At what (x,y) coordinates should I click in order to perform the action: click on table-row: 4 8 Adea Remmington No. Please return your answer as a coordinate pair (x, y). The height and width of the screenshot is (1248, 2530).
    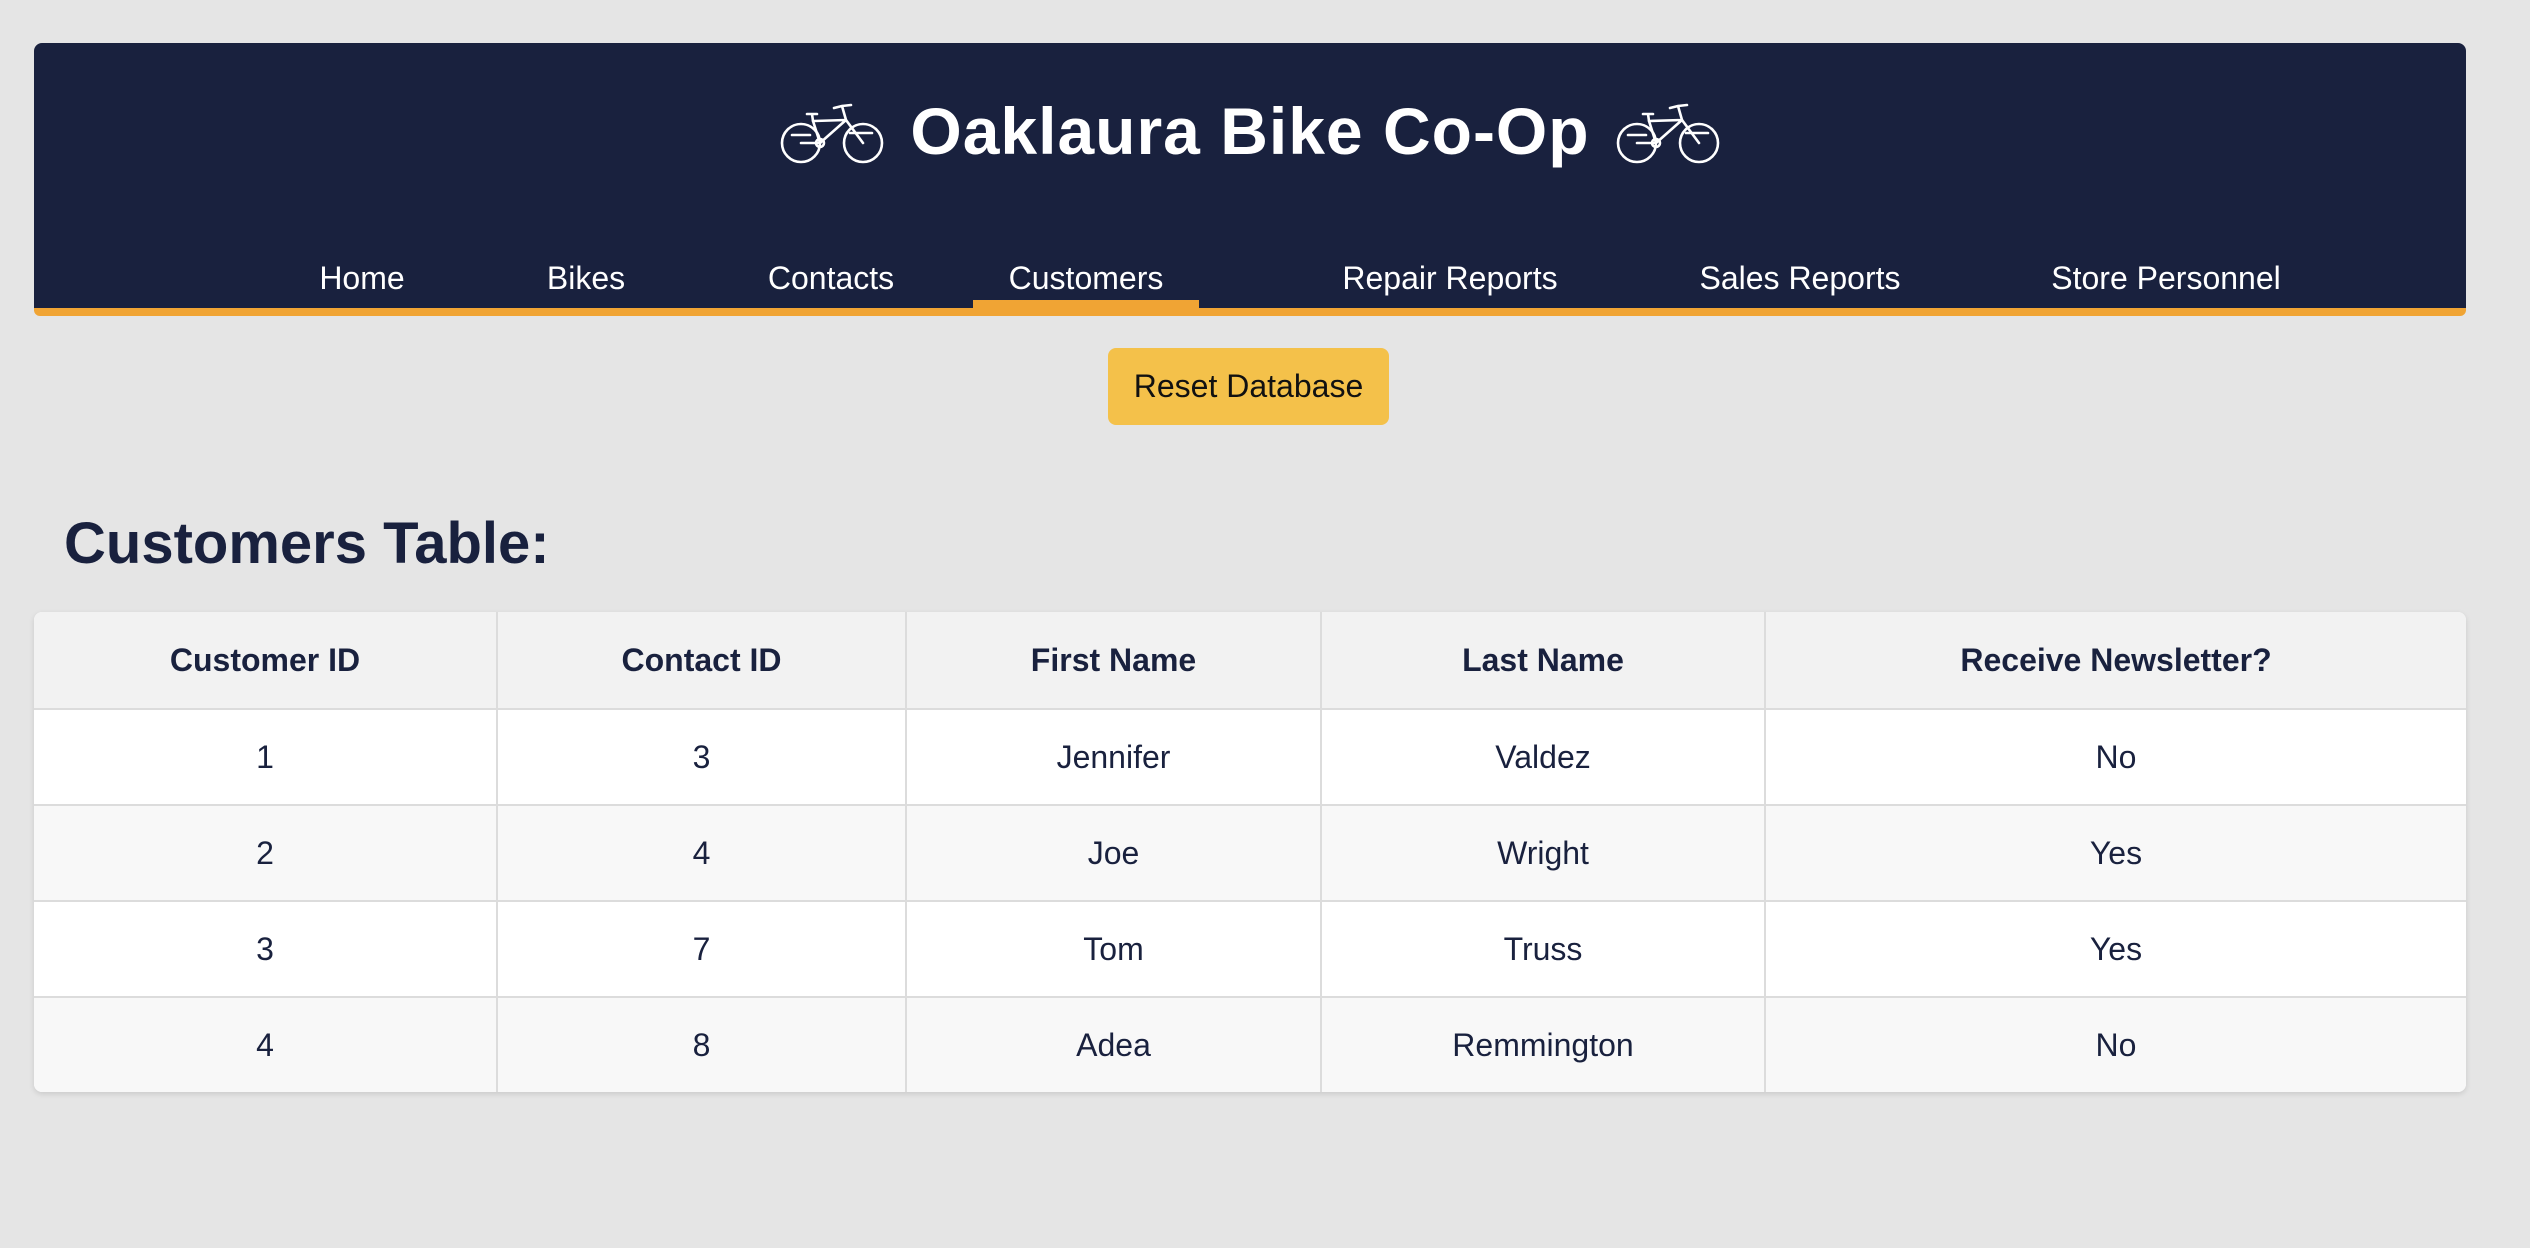
    Looking at the image, I should click on (1250, 1044).